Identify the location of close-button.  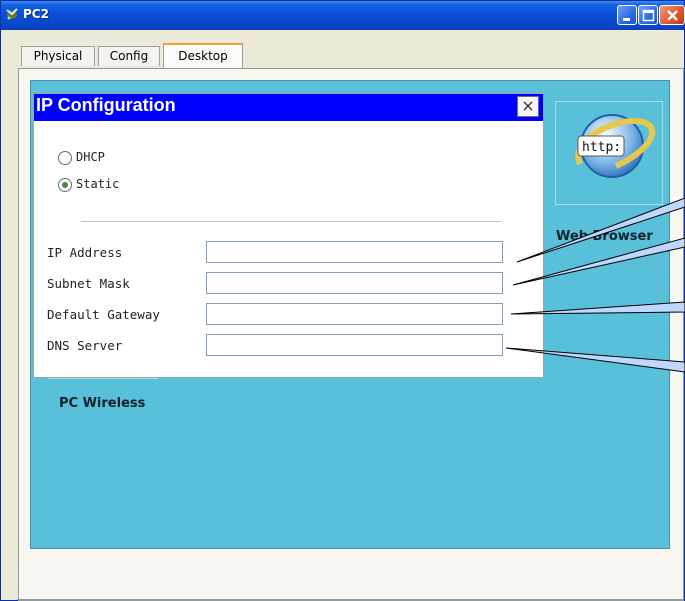
(672, 15).